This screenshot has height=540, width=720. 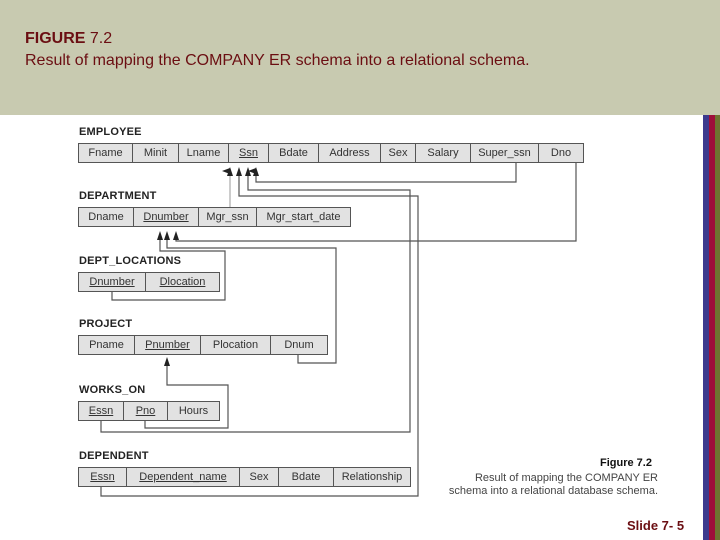 I want to click on figure-number: 7.2, so click(x=101, y=38).